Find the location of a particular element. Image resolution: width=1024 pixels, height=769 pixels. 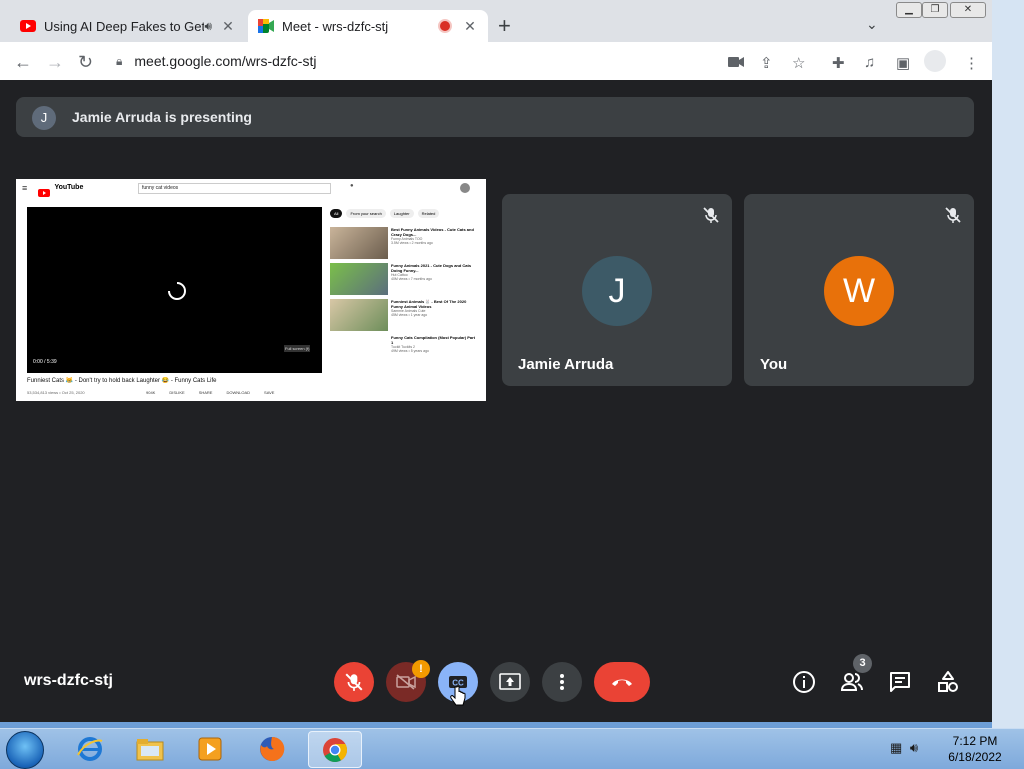

network-icon: ▦ is located at coordinates (896, 747).